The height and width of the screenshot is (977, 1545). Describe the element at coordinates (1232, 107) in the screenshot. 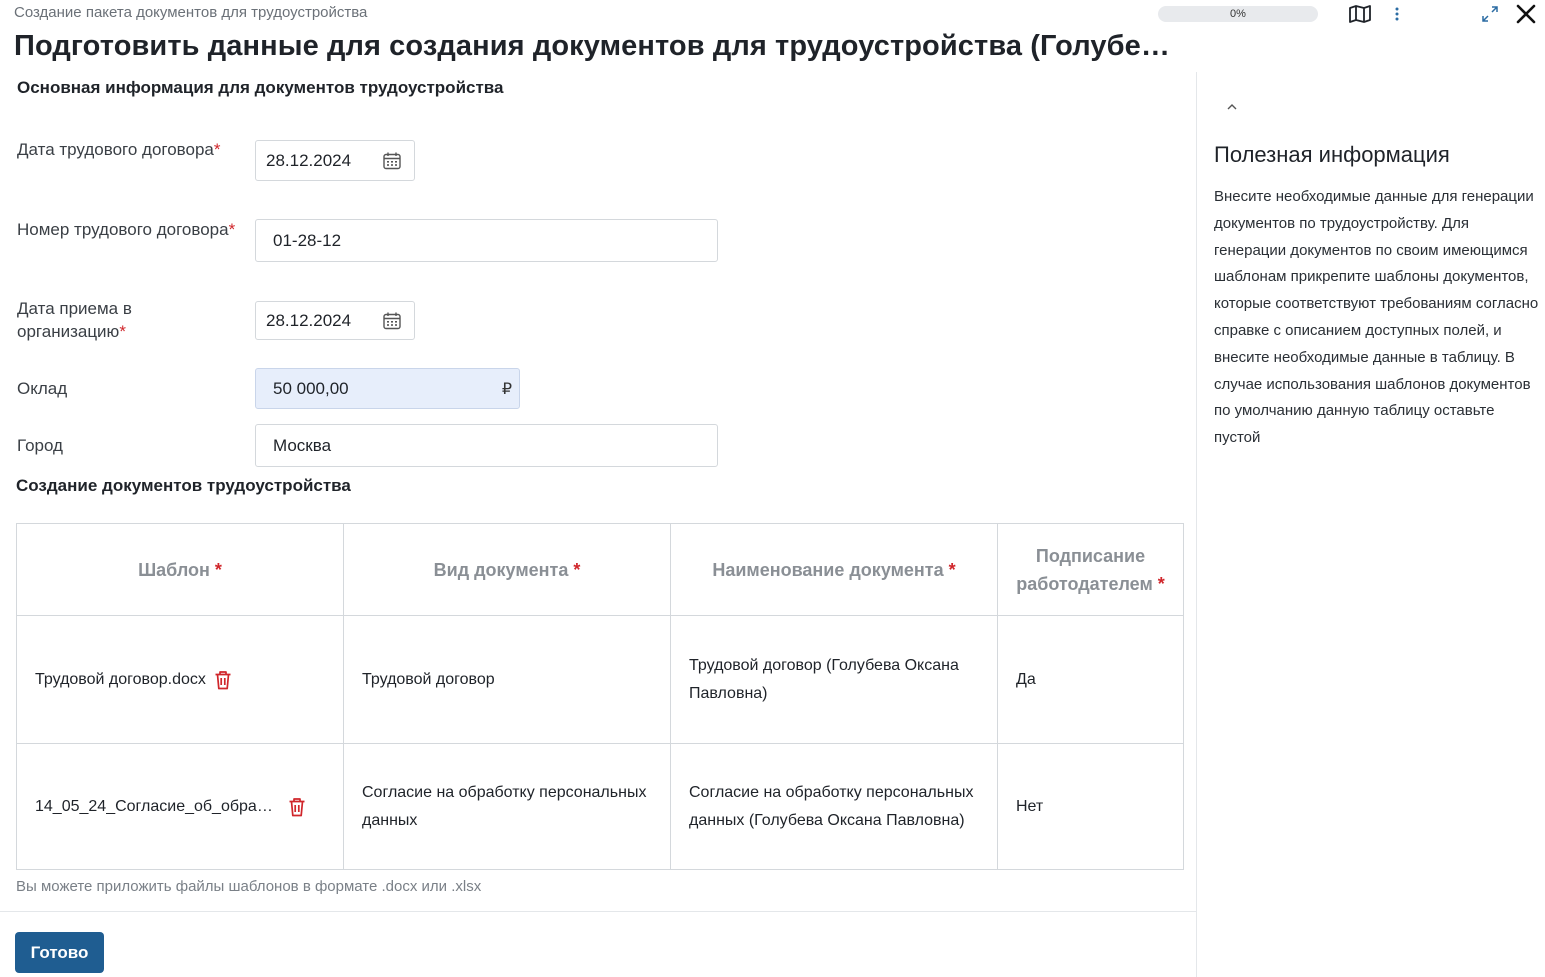

I see `chevron-up-icon` at that location.